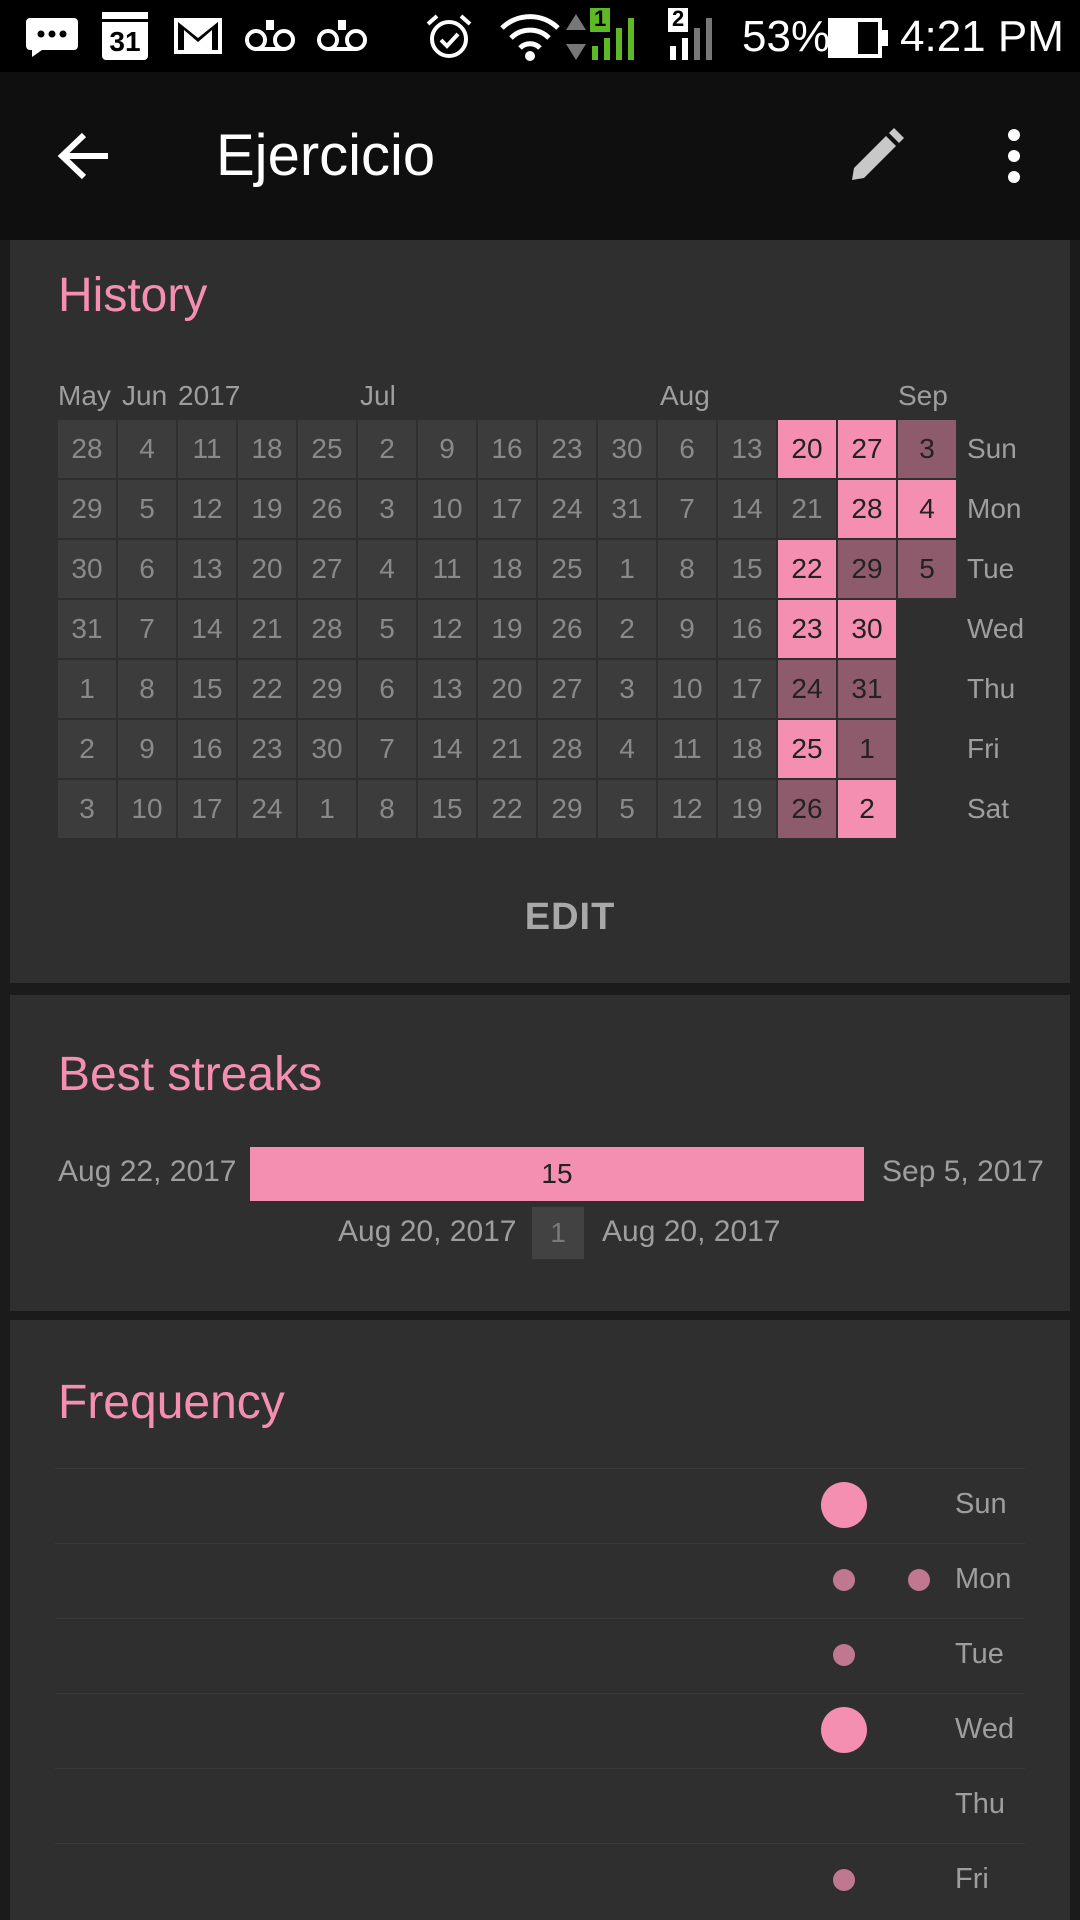 Image resolution: width=1080 pixels, height=1920 pixels. I want to click on edit-habit-button, so click(876, 156).